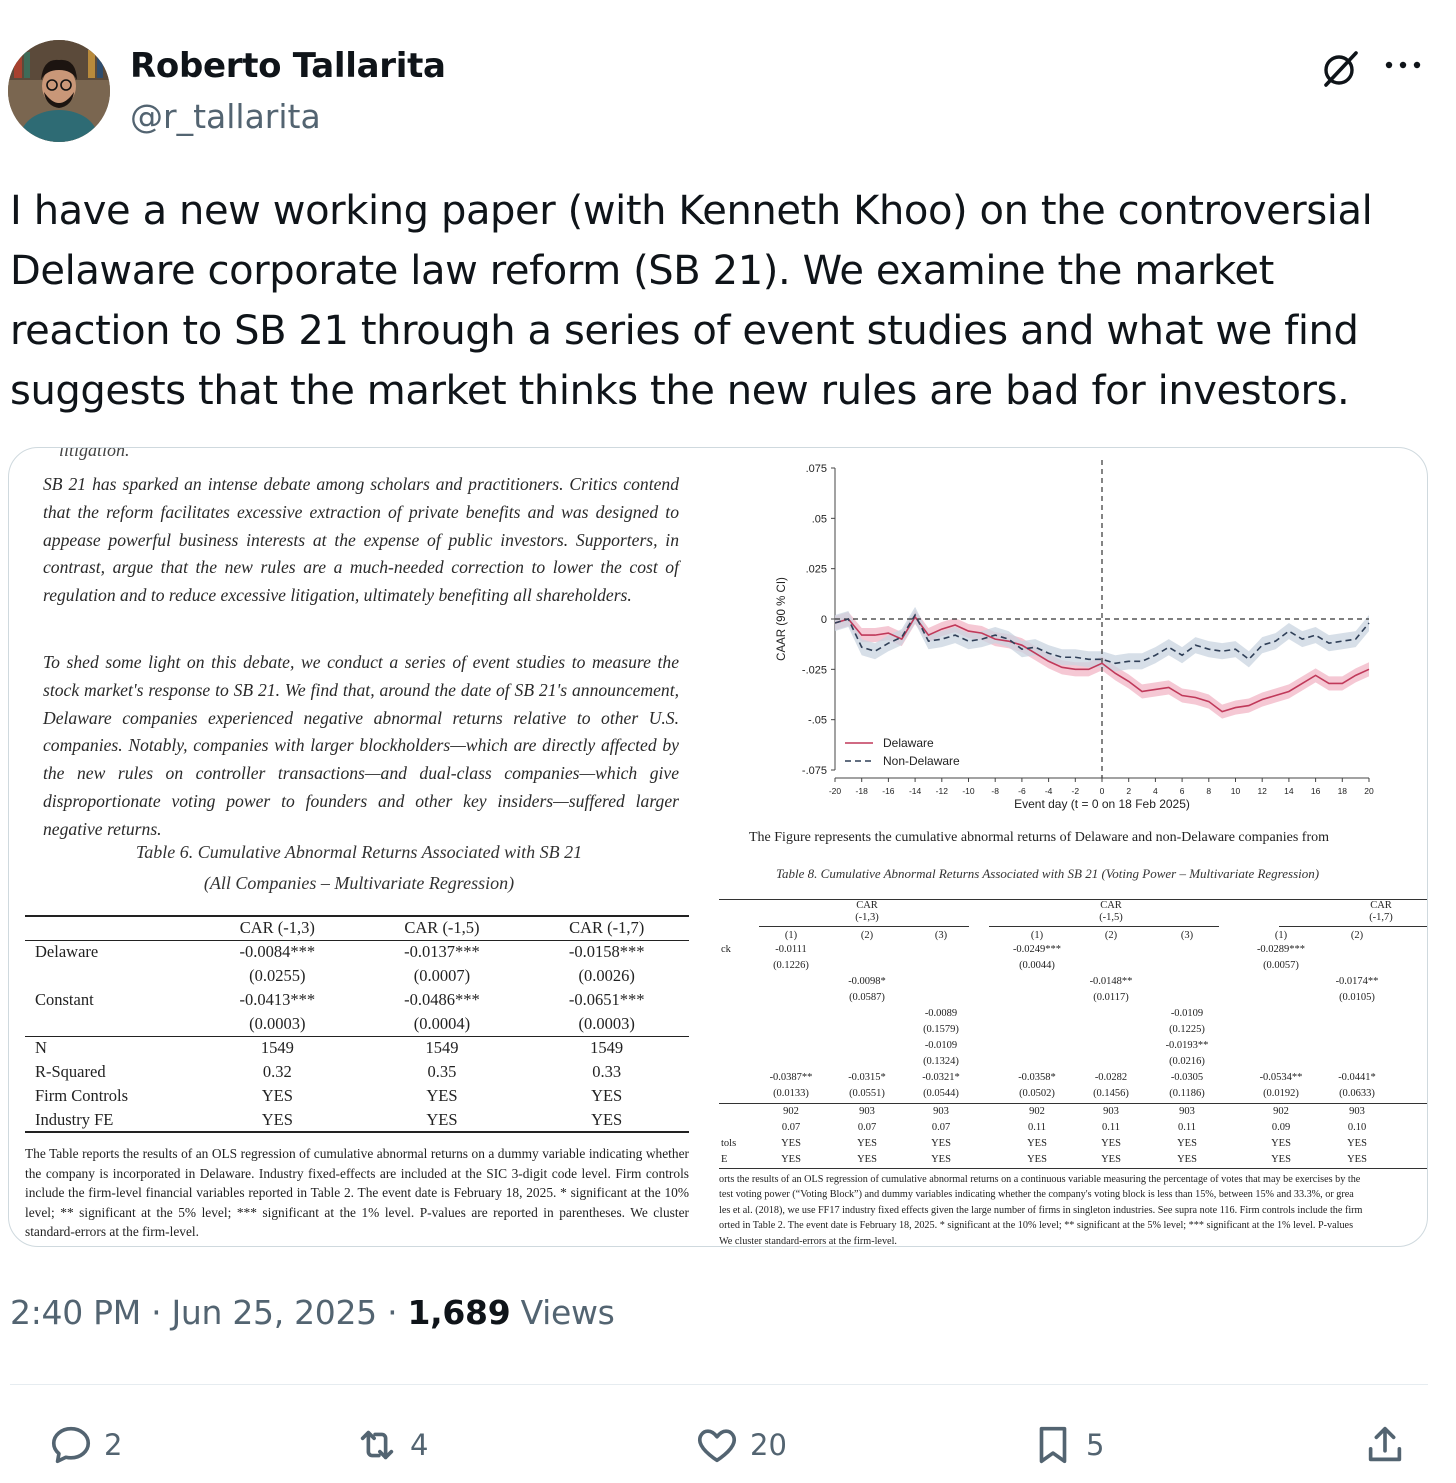 The width and height of the screenshot is (1456, 1483). What do you see at coordinates (995, 791) in the screenshot?
I see `x-tick-label: -8` at bounding box center [995, 791].